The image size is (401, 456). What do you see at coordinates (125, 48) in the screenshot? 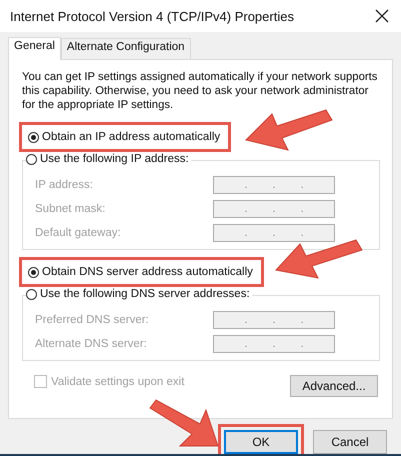
I see `tab: Alternate Configuration` at bounding box center [125, 48].